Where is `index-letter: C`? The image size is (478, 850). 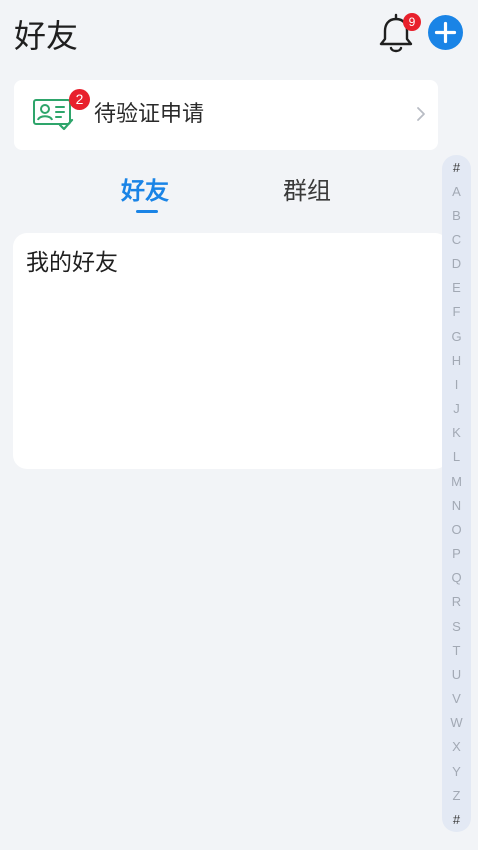
index-letter: C is located at coordinates (456, 240).